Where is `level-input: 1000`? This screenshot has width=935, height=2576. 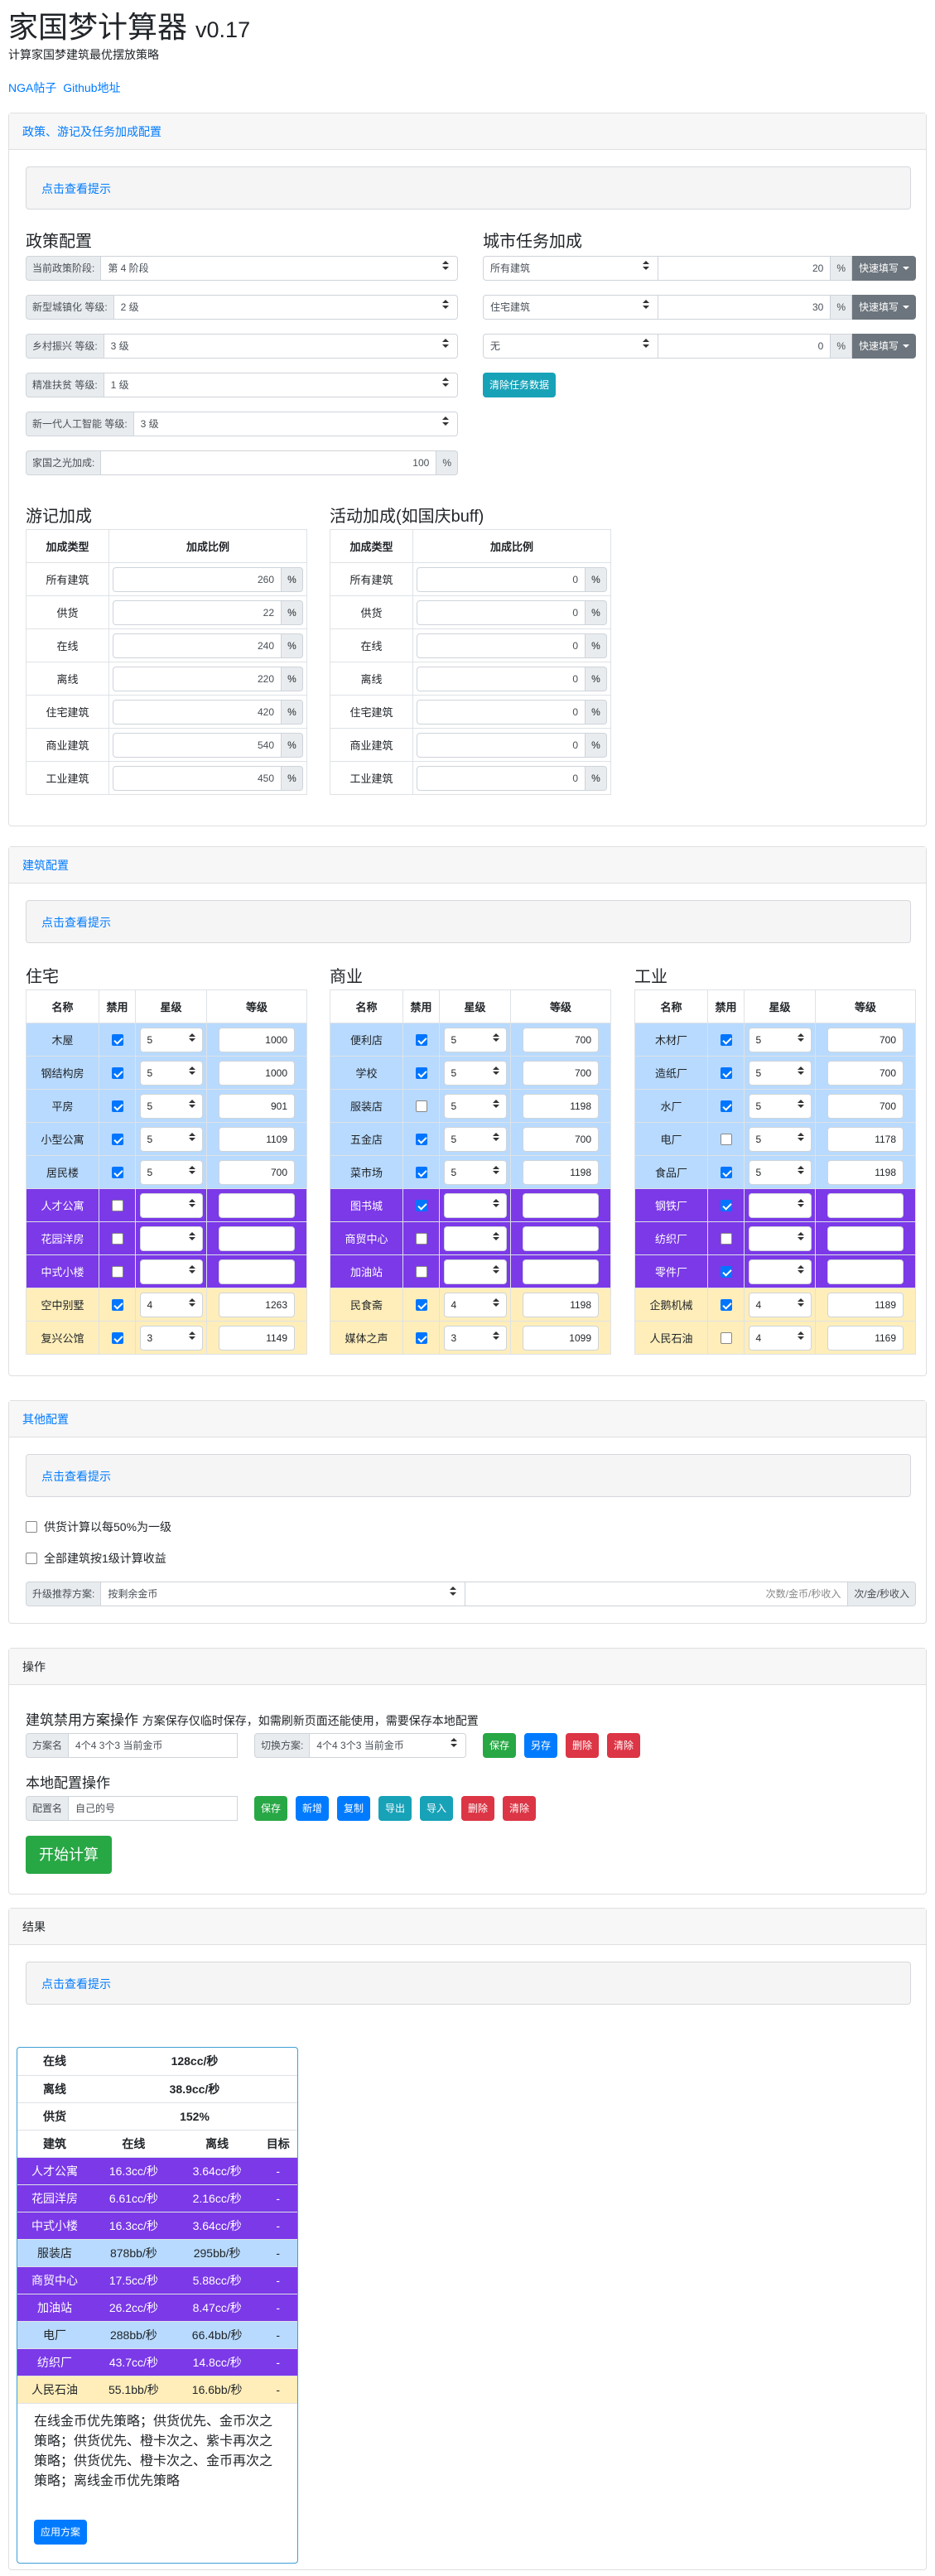 level-input: 1000 is located at coordinates (257, 1039).